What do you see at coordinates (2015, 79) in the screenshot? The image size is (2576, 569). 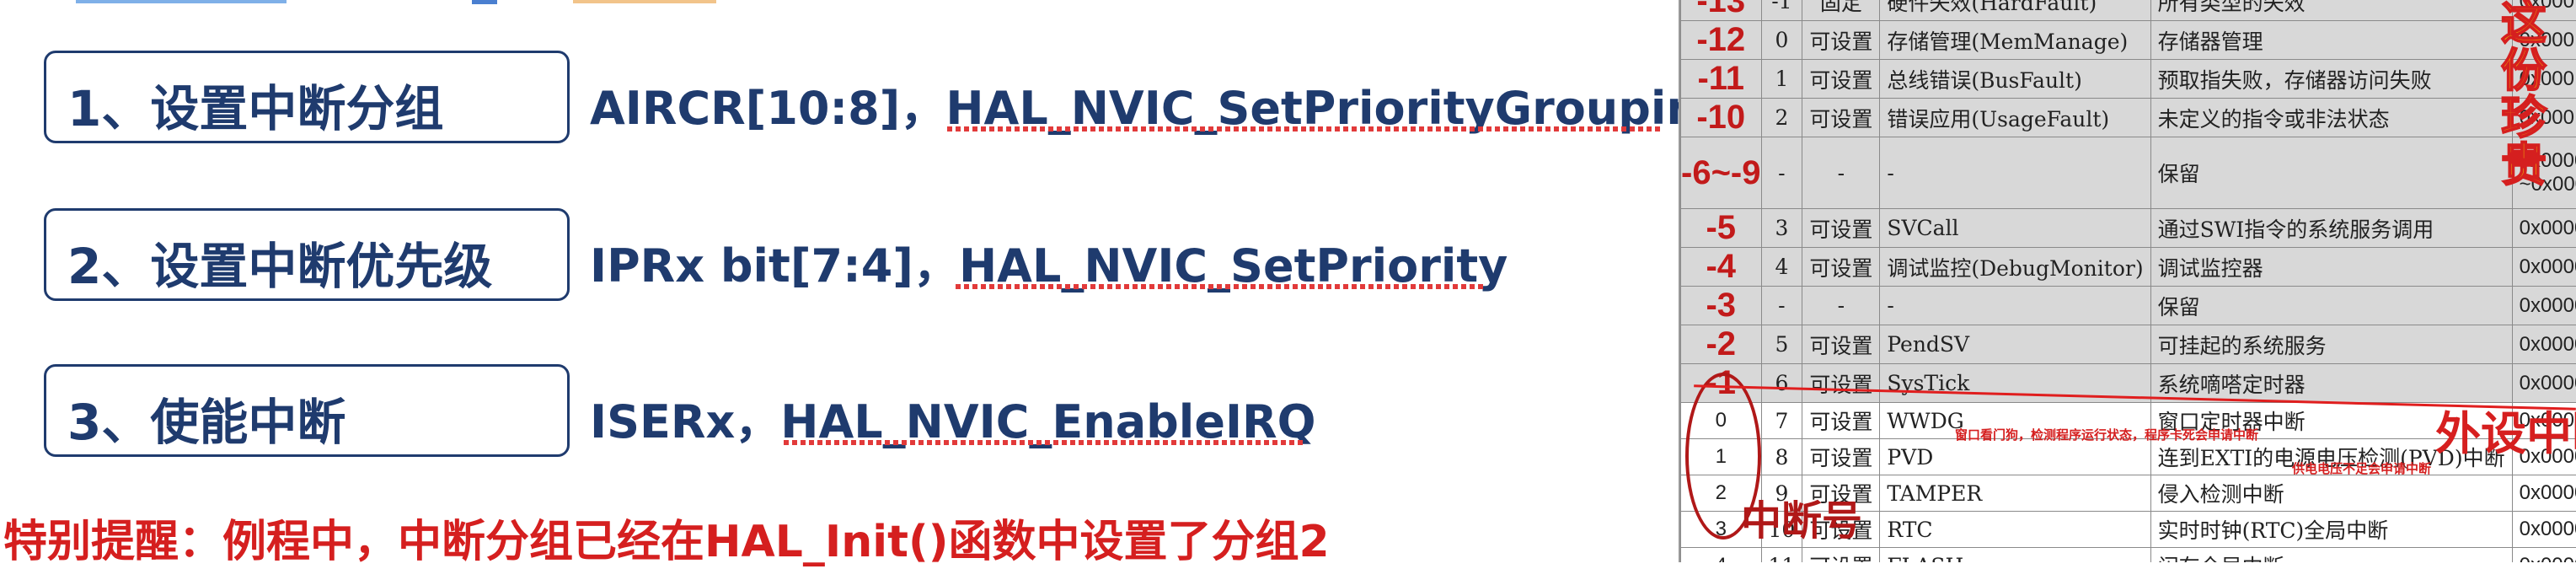 I see `name-cell: 总线错误(BusFault)` at bounding box center [2015, 79].